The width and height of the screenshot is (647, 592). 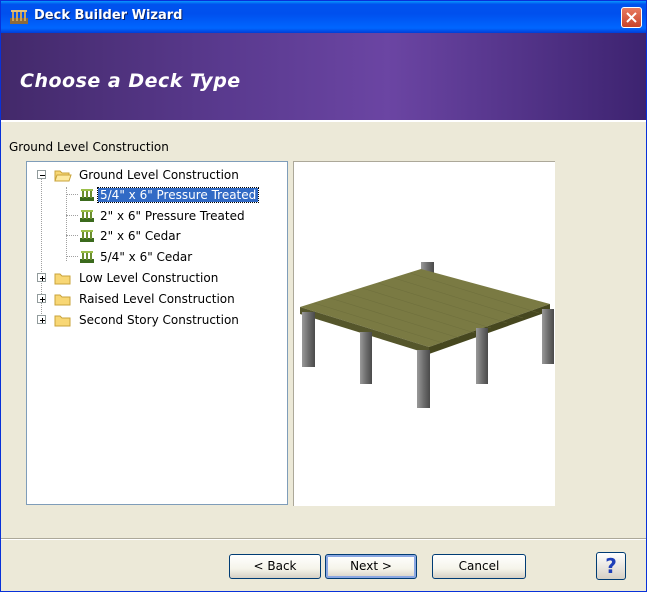 I want to click on tree-item-label: 5/4" x 6" Pressure Treated, so click(x=178, y=195).